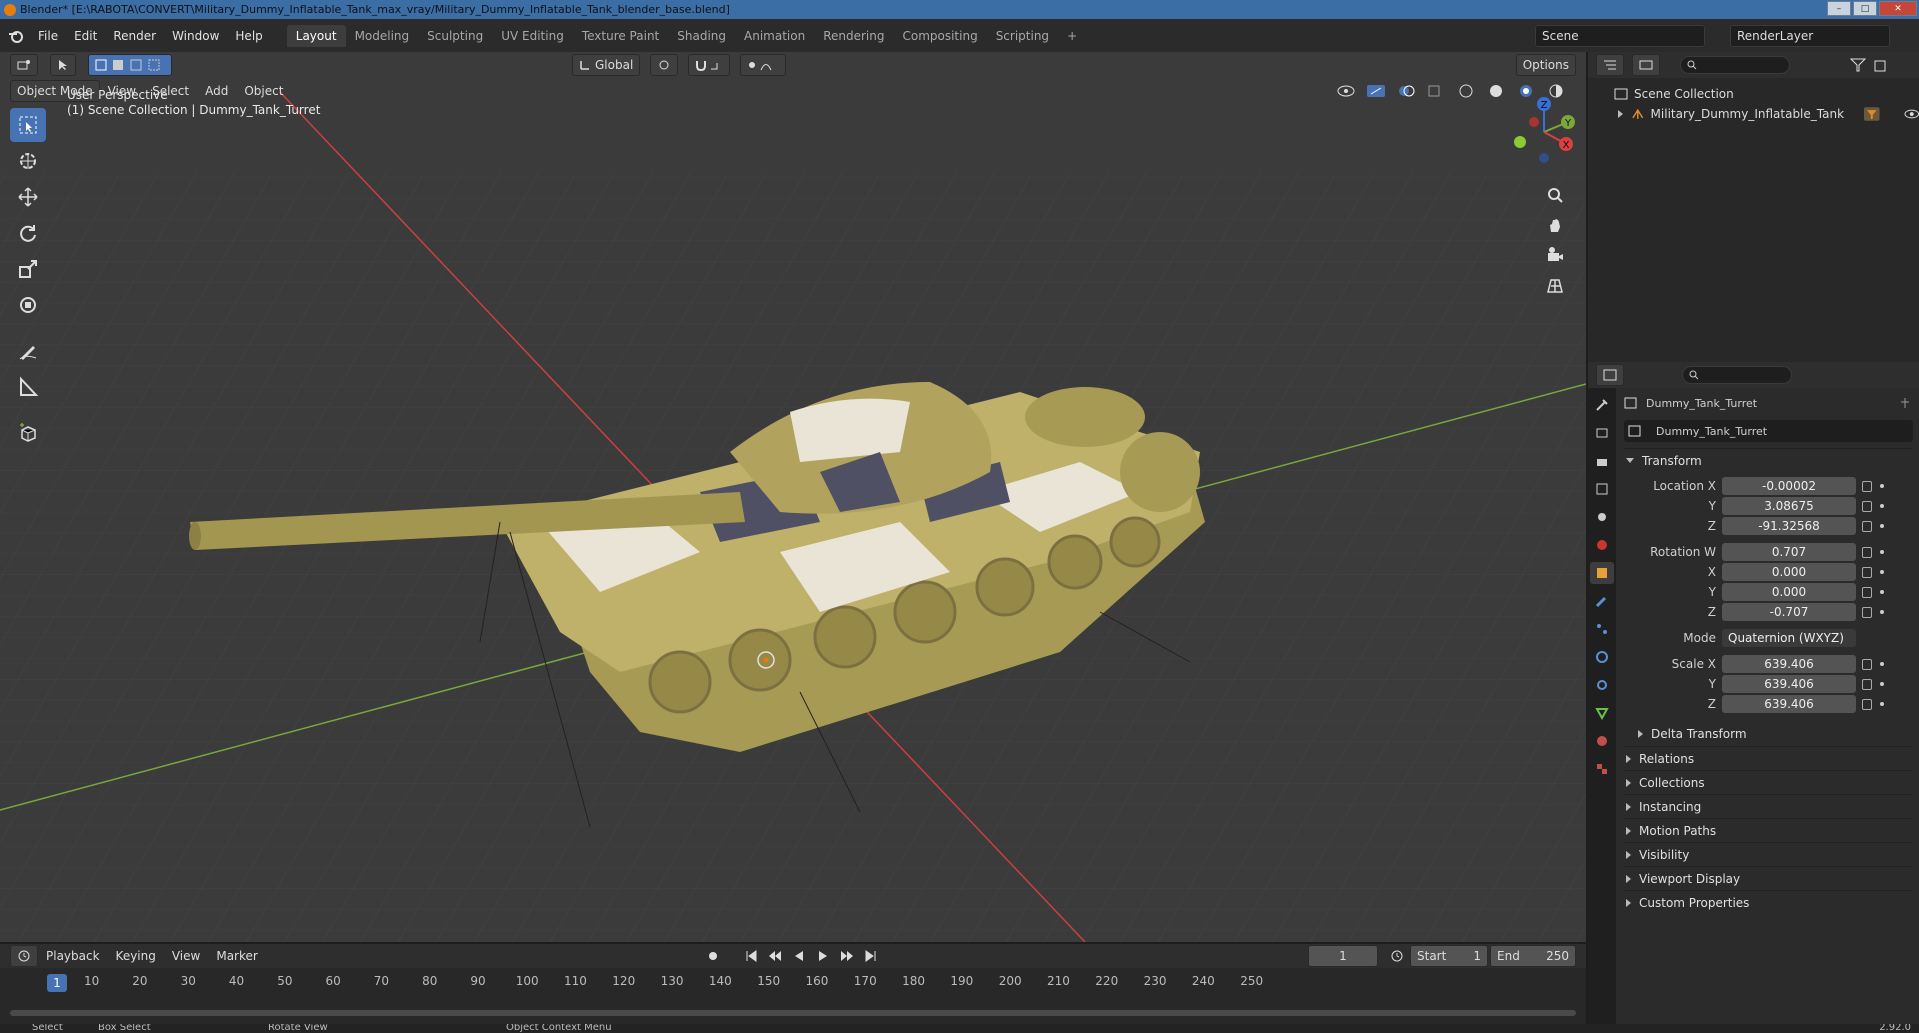 The width and height of the screenshot is (1919, 1033). Describe the element at coordinates (1789, 684) in the screenshot. I see `scale-y-field: 639.406` at that location.